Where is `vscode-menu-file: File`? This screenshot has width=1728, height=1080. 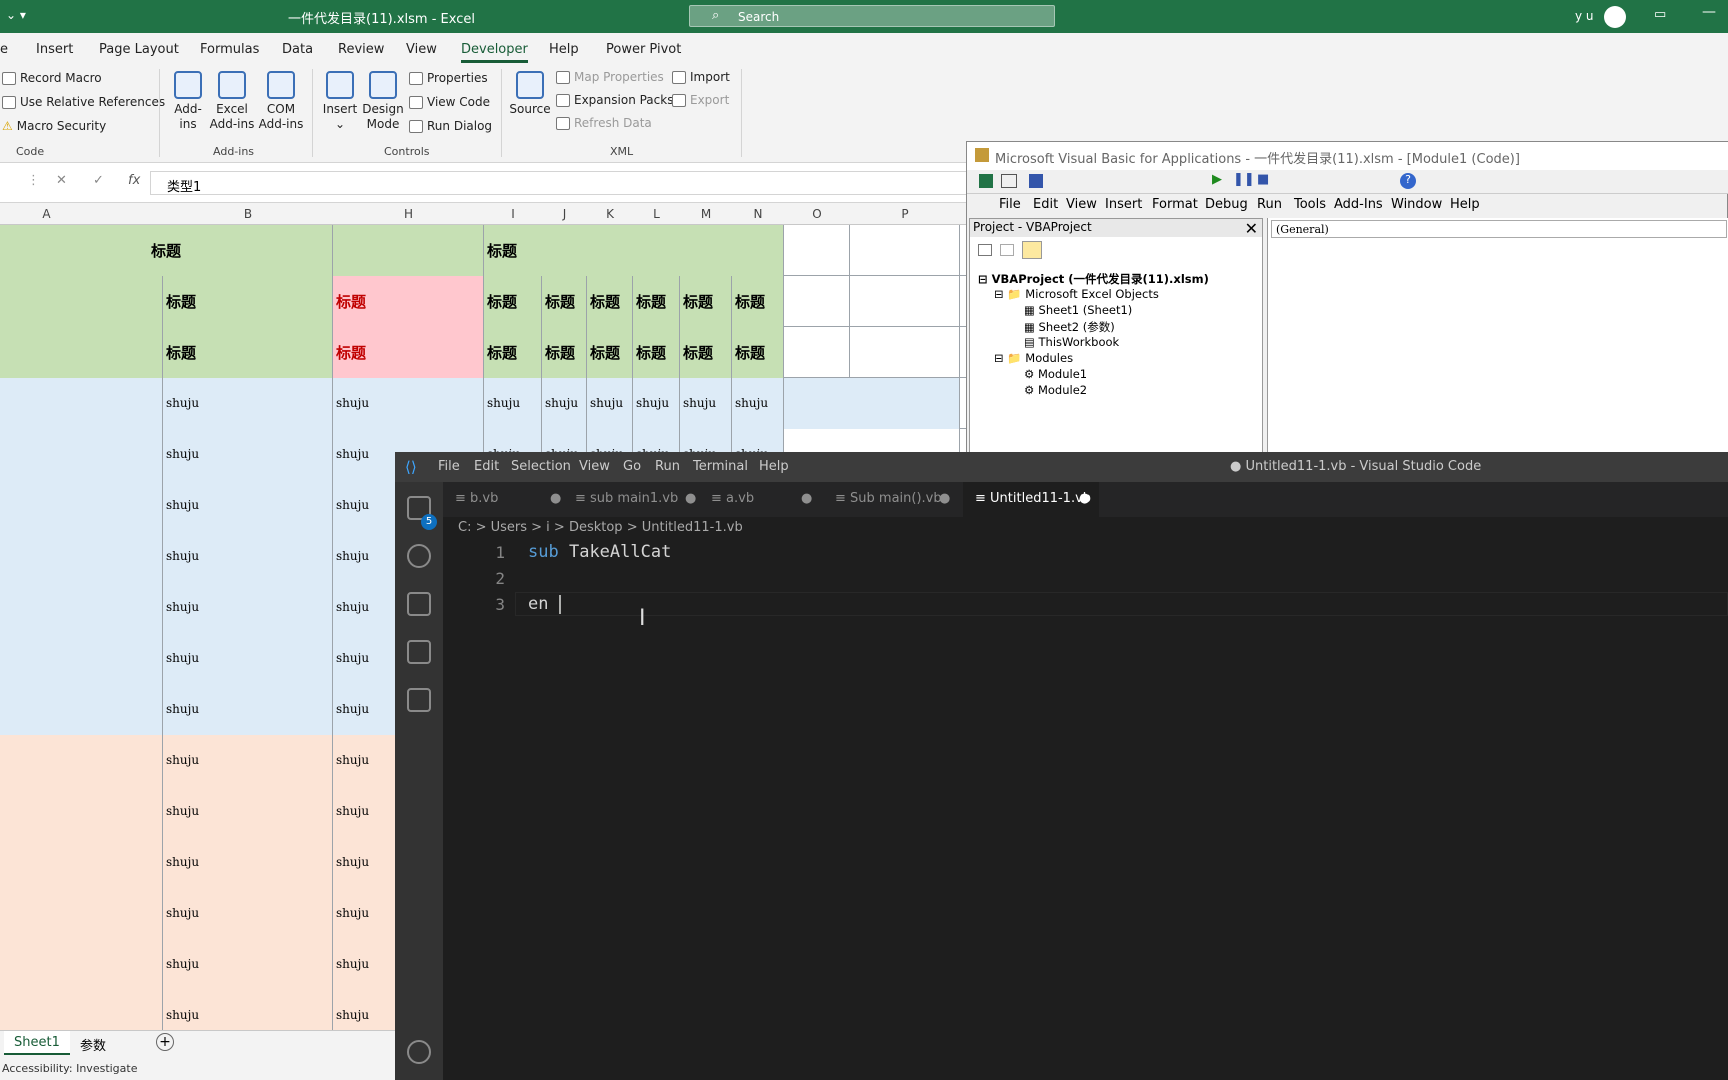
vscode-menu-file: File is located at coordinates (449, 466).